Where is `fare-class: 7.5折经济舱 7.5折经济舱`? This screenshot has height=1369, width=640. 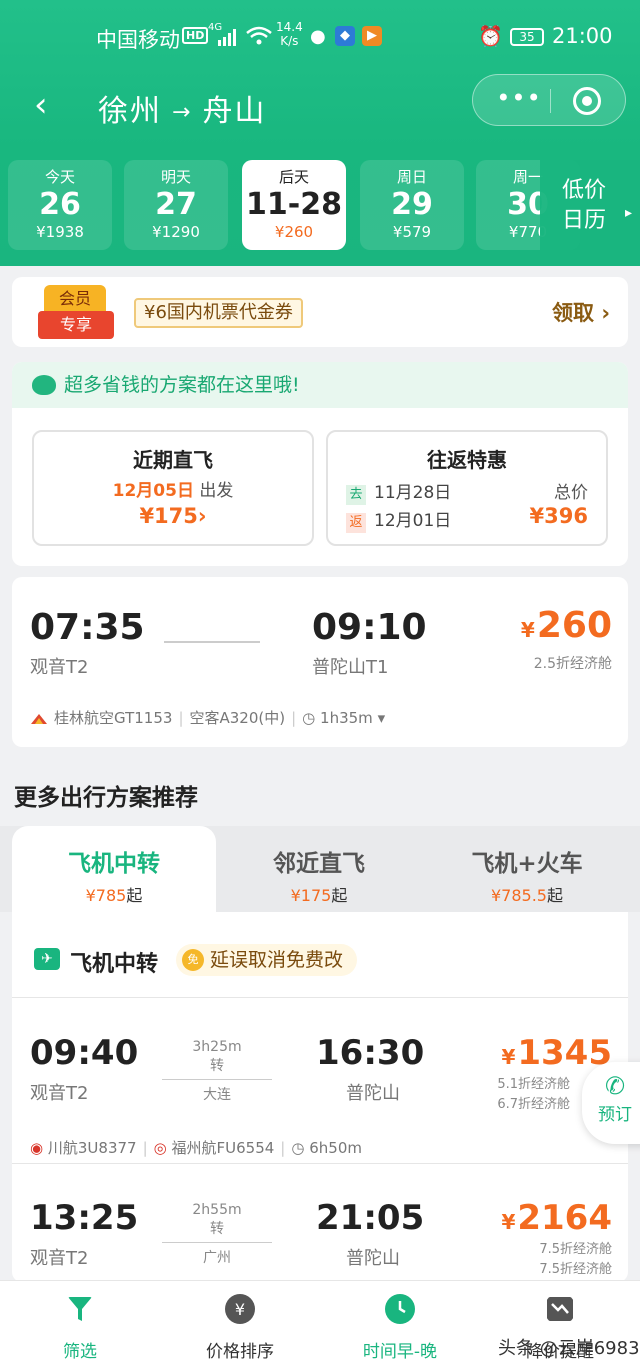
fare-class: 7.5折经济舱 7.5折经济舱 is located at coordinates (575, 1259).